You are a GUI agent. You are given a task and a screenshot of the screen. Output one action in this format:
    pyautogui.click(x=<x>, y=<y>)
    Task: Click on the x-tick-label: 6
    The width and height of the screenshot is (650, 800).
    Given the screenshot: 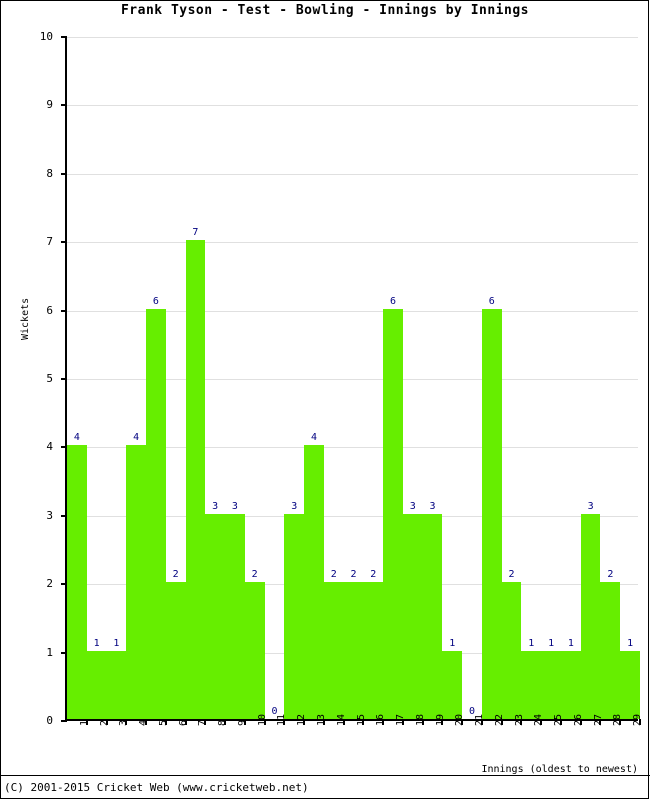 What is the action you would take?
    pyautogui.click(x=183, y=722)
    